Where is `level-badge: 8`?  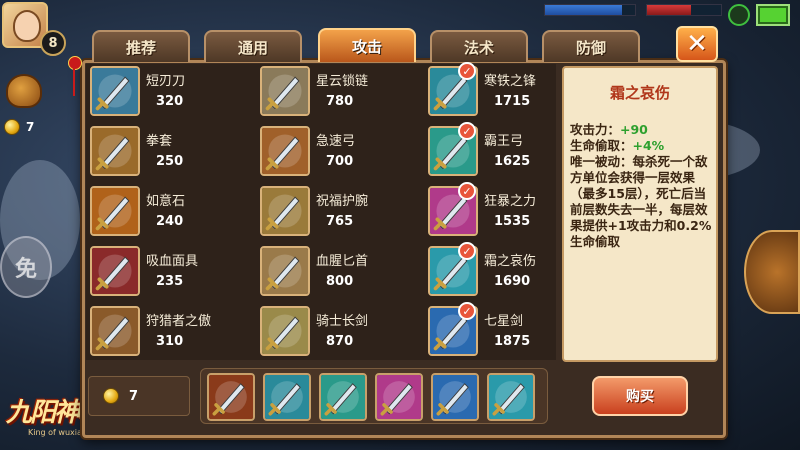 level-badge: 8 is located at coordinates (53, 43).